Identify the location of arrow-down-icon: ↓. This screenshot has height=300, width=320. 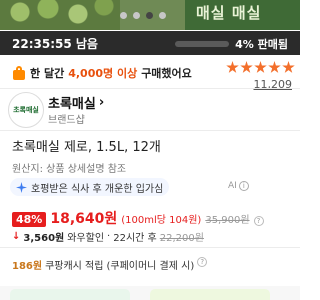
(16, 236).